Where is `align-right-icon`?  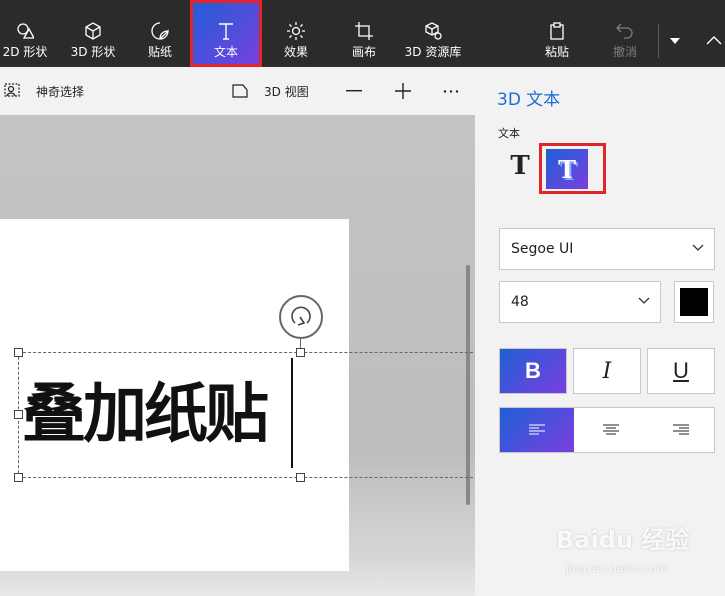
align-right-icon is located at coordinates (681, 429).